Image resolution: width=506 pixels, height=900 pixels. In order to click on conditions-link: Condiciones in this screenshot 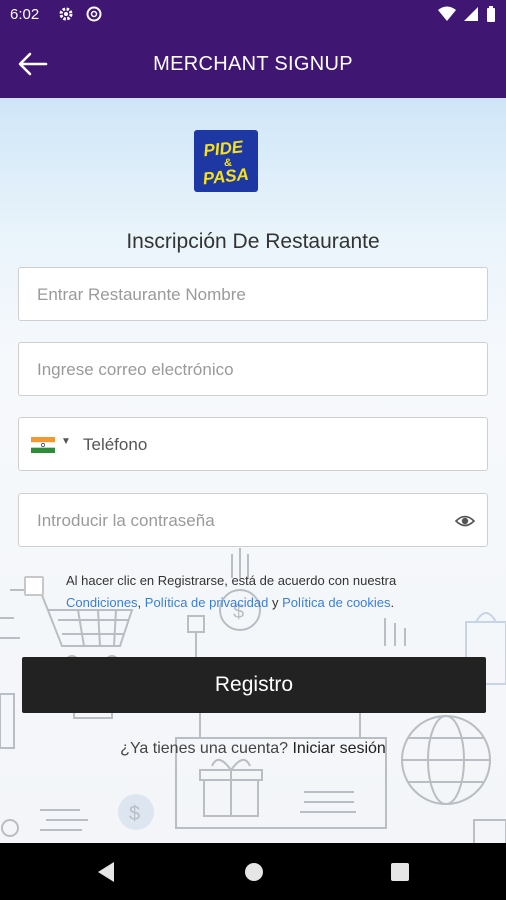, I will do `click(102, 602)`.